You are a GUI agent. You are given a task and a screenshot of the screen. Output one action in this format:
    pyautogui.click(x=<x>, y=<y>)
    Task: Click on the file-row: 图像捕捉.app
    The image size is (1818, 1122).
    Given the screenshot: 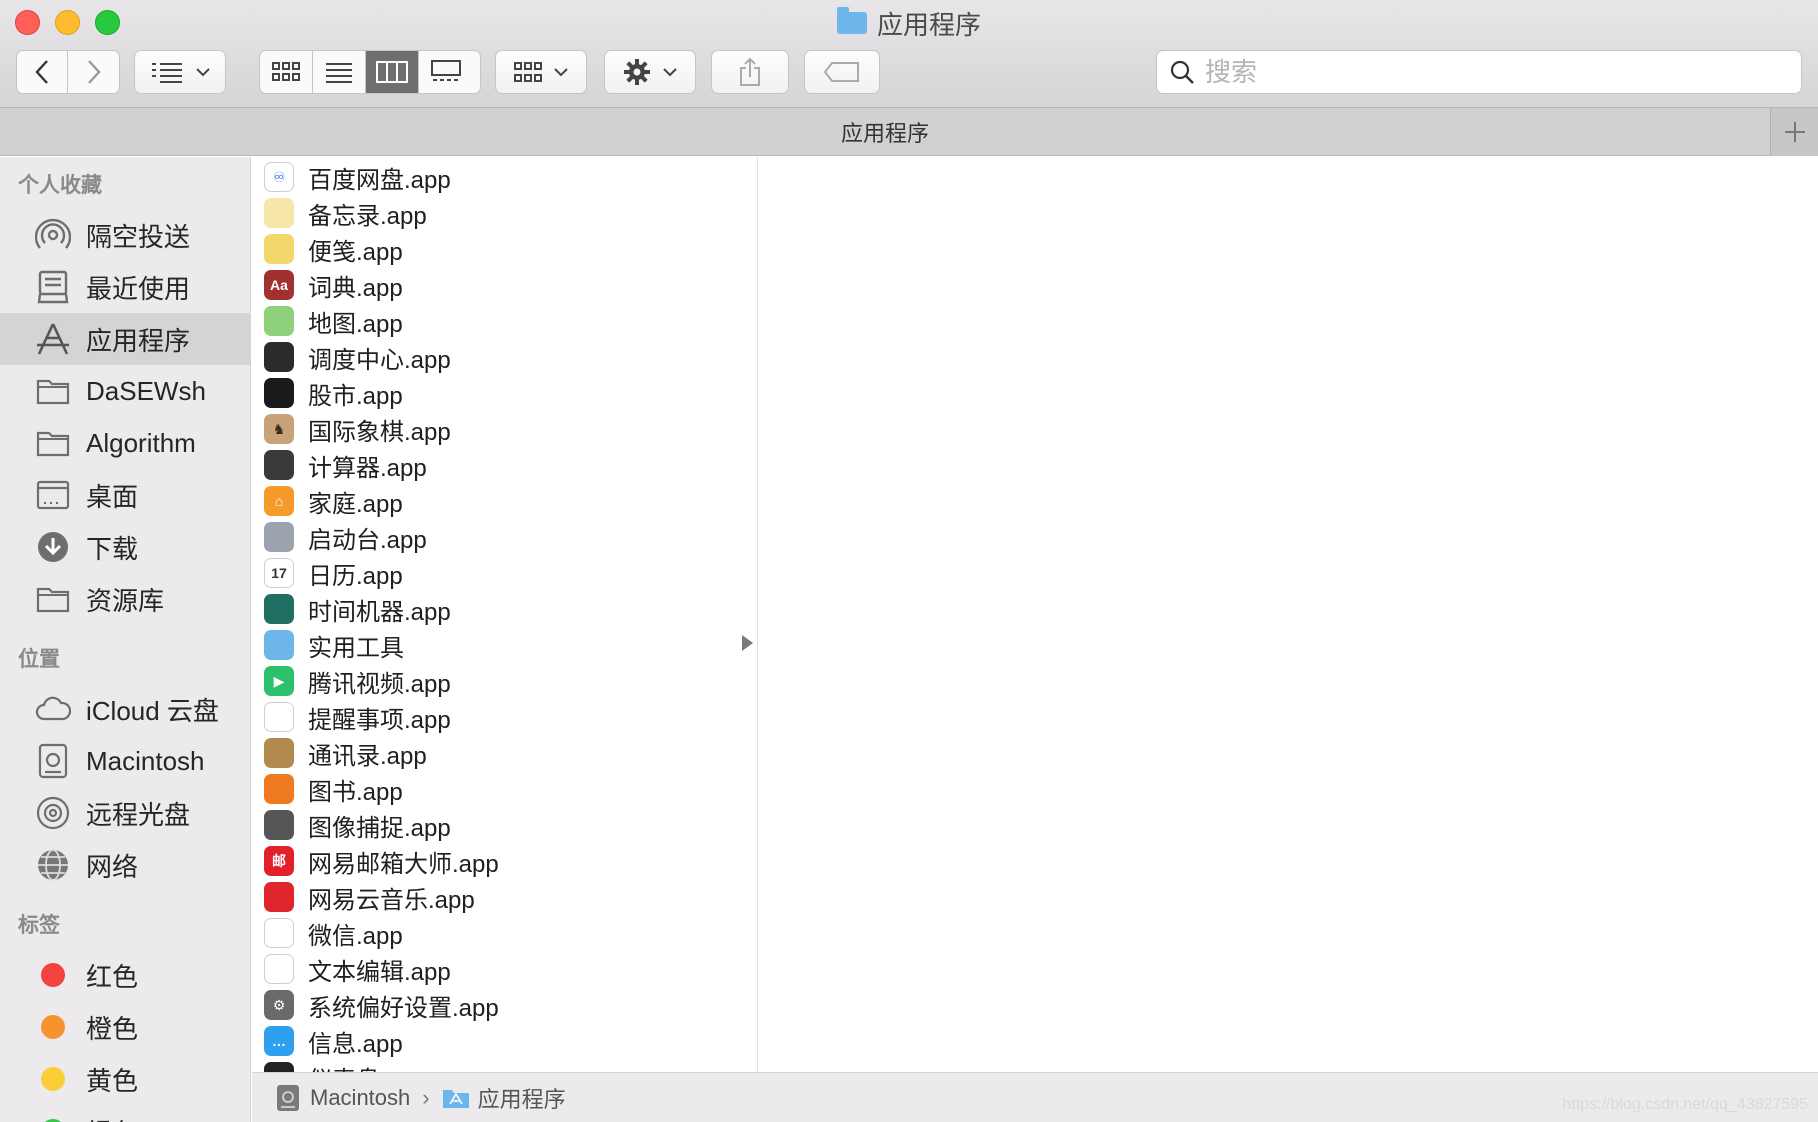 What is the action you would take?
    pyautogui.click(x=504, y=825)
    